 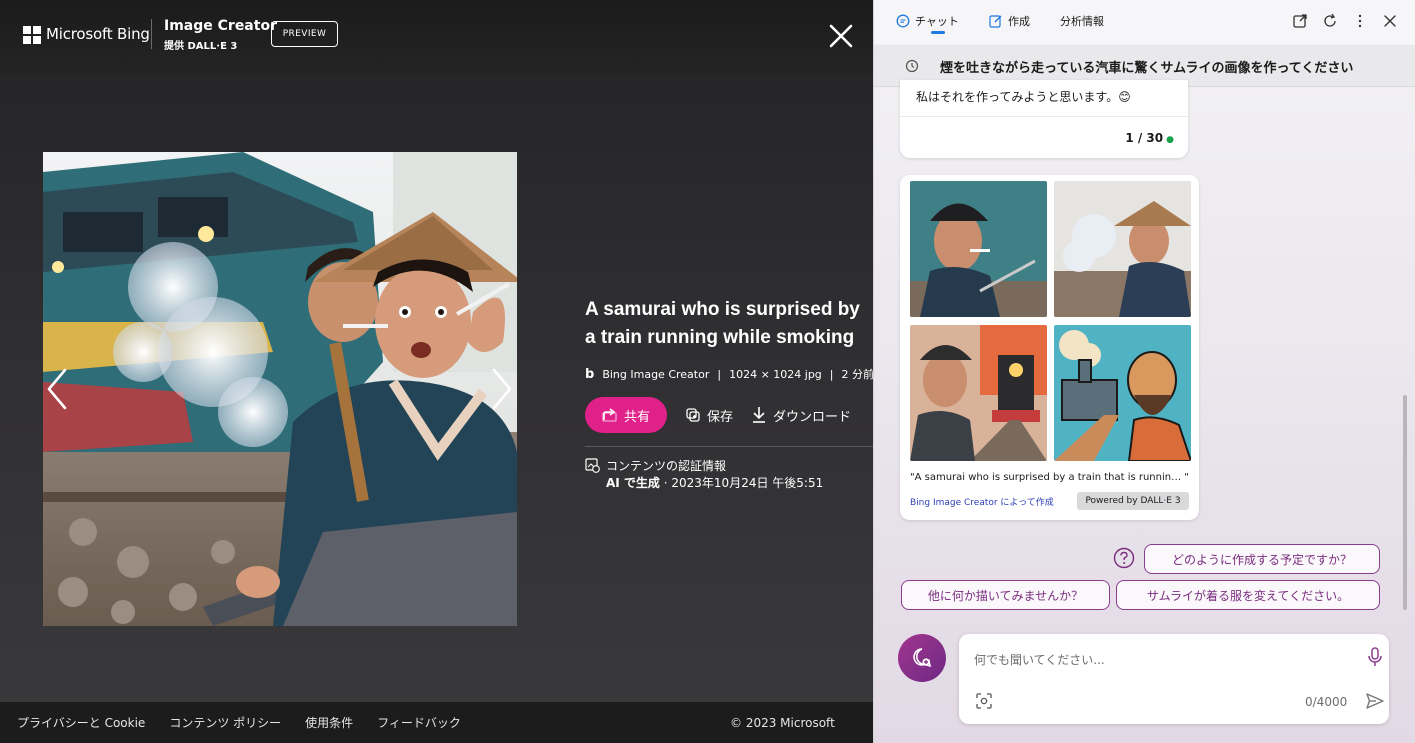 I want to click on content-credentials: コンテンツの認証情報 AI で生成 · 2023年10月24日 午後5:51, so click(x=704, y=475).